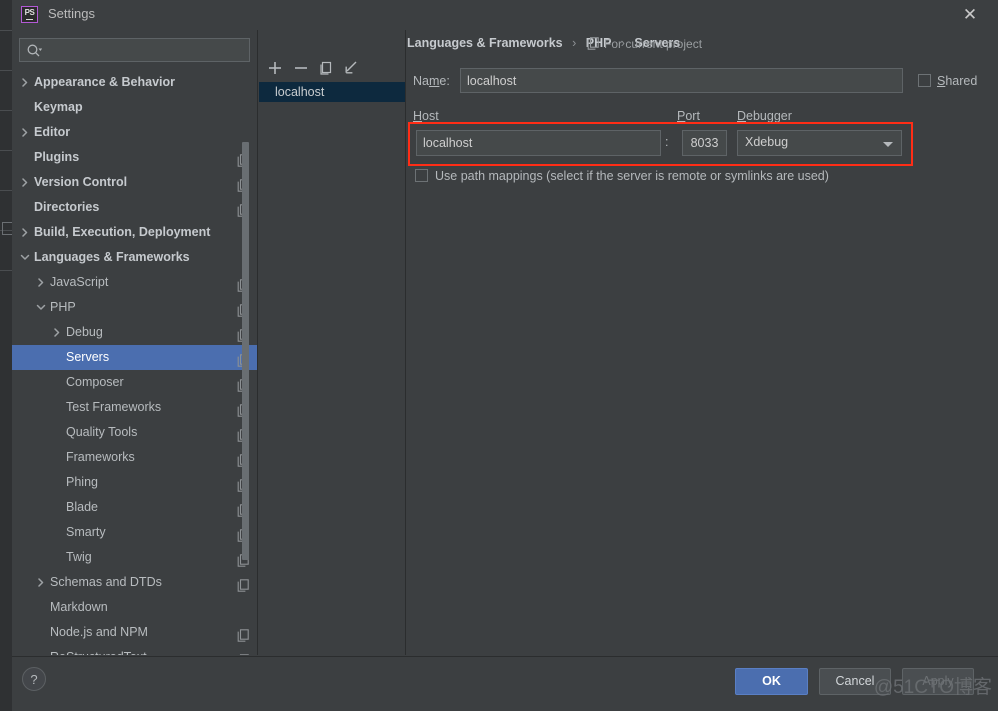 The height and width of the screenshot is (711, 998). Describe the element at coordinates (79, 282) in the screenshot. I see `sidebar-item-label: JavaScript` at that location.